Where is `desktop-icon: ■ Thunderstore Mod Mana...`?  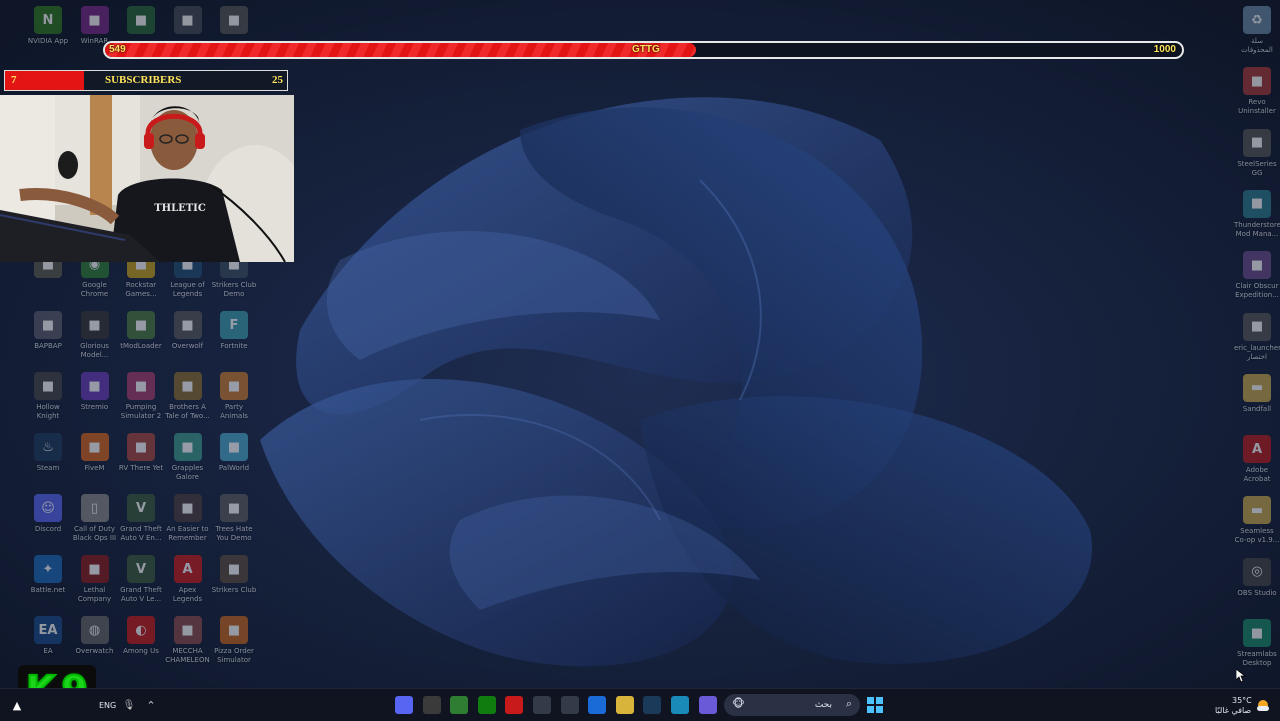 desktop-icon: ■ Thunderstore Mod Mana... is located at coordinates (1257, 214).